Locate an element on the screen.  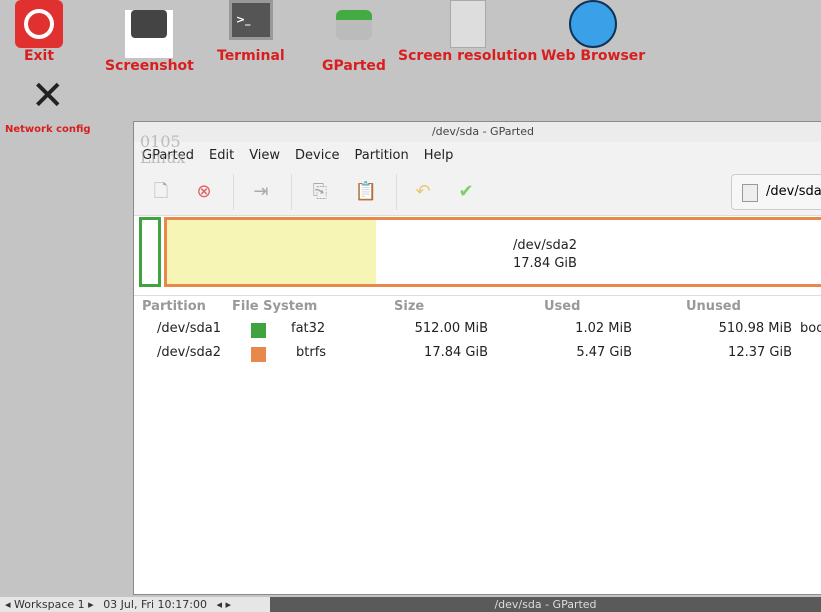
desktop-icon-terminal: >_ Terminal is located at coordinates (251, 32).